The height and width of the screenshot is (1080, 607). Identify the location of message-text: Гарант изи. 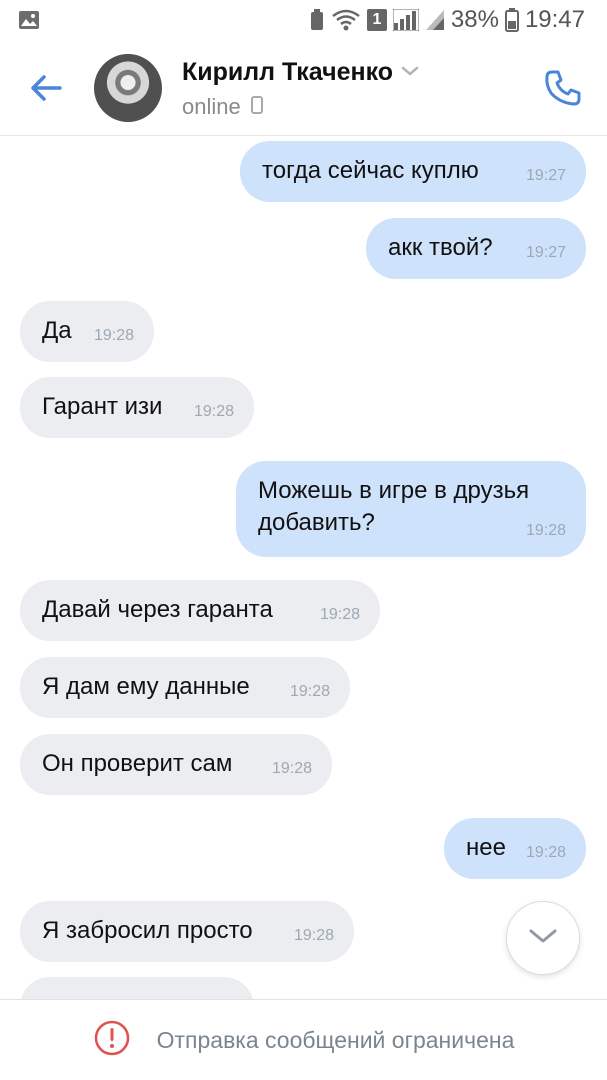
(102, 406).